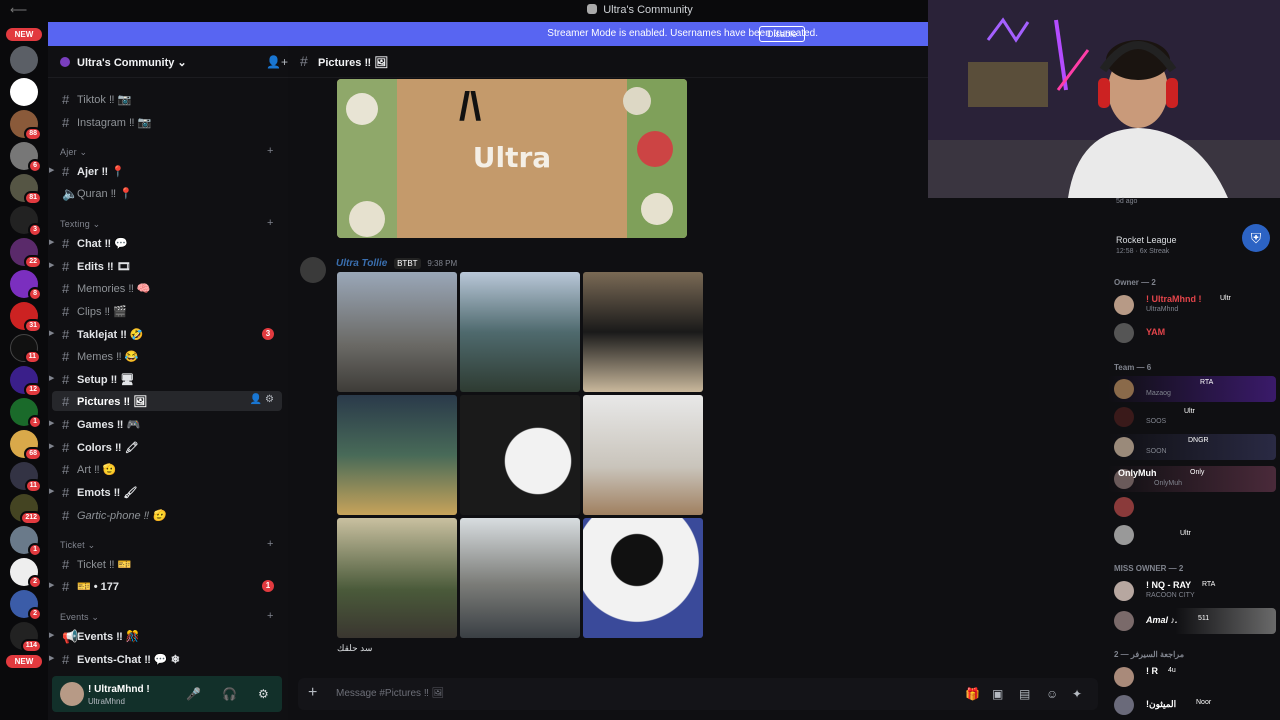  Describe the element at coordinates (165, 379) in the screenshot. I see `channel-setup: ▶ # Setup ‼ 🖥` at that location.